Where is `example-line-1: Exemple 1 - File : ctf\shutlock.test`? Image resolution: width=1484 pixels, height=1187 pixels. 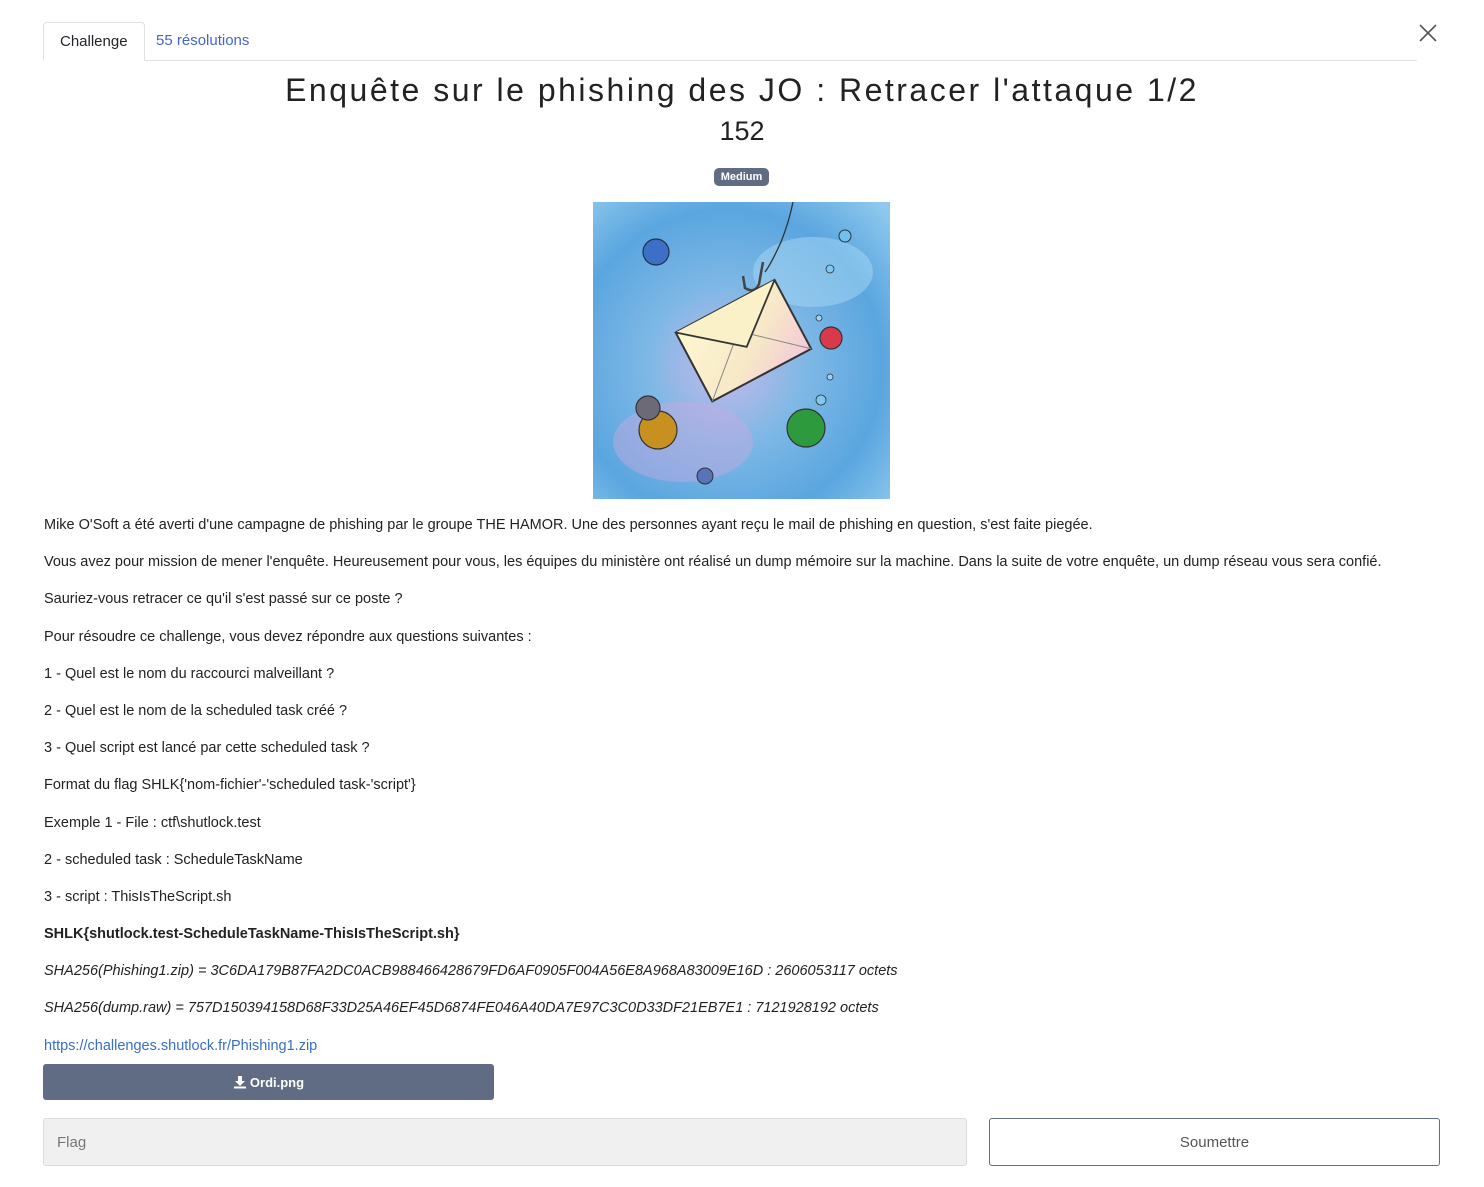
example-line-1: Exemple 1 - File : ctf\shutlock.test is located at coordinates (152, 822).